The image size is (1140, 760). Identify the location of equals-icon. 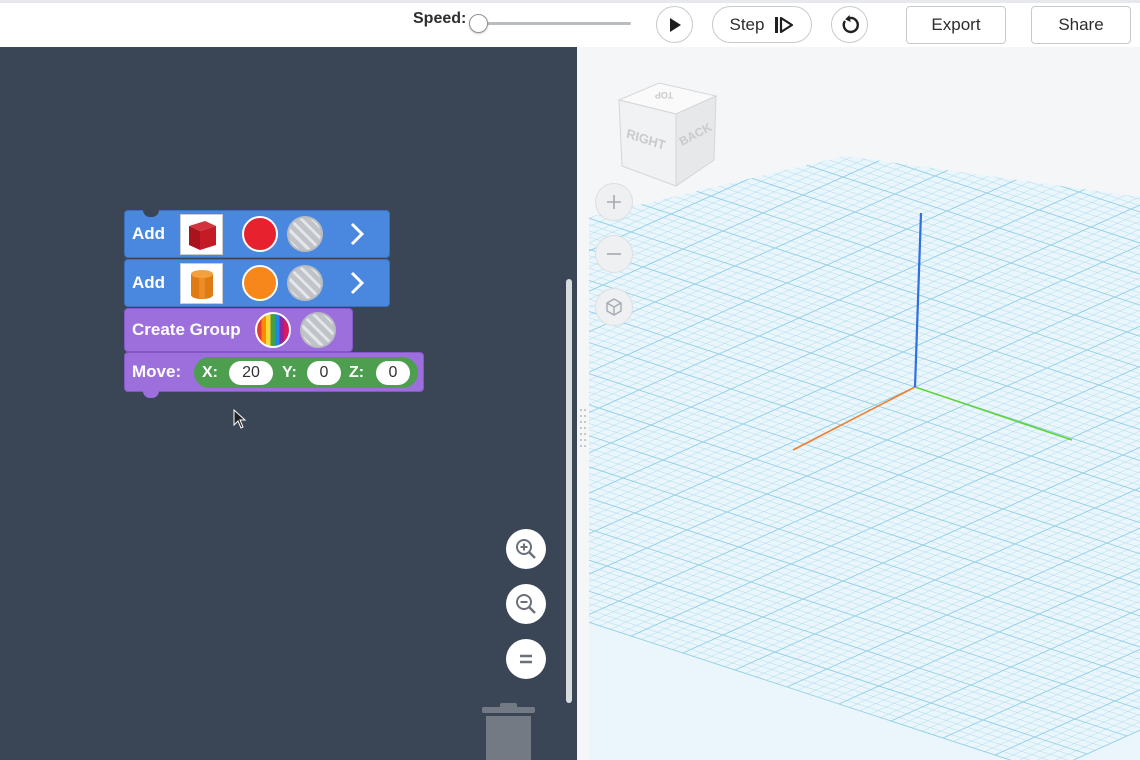
(526, 659).